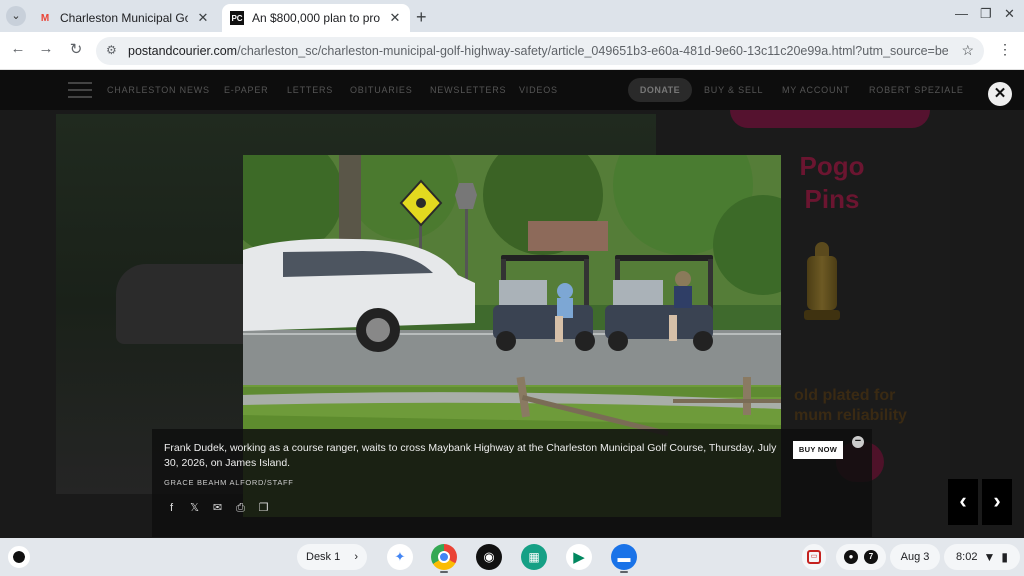 The height and width of the screenshot is (576, 1024). I want to click on launcher-icon, so click(19, 557).